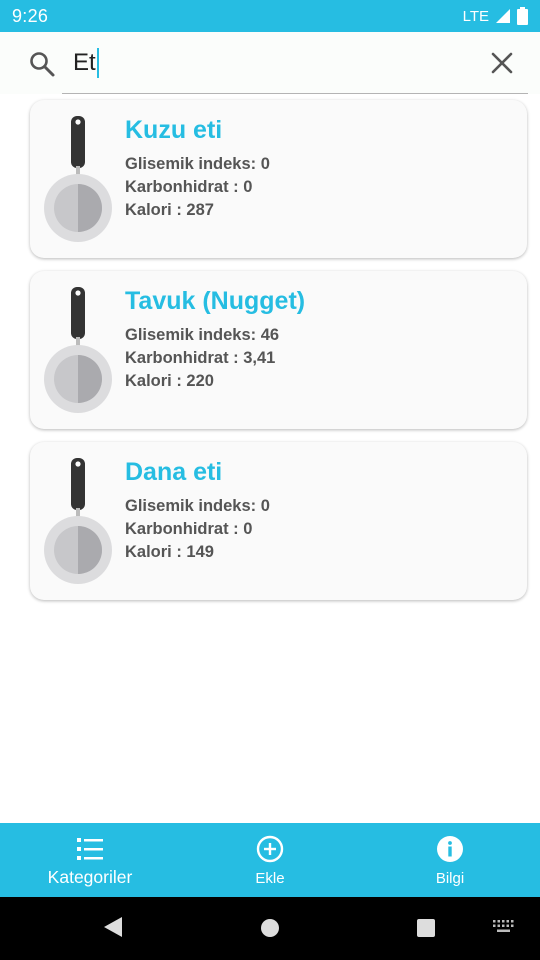  Describe the element at coordinates (502, 63) in the screenshot. I see `close-icon` at that location.